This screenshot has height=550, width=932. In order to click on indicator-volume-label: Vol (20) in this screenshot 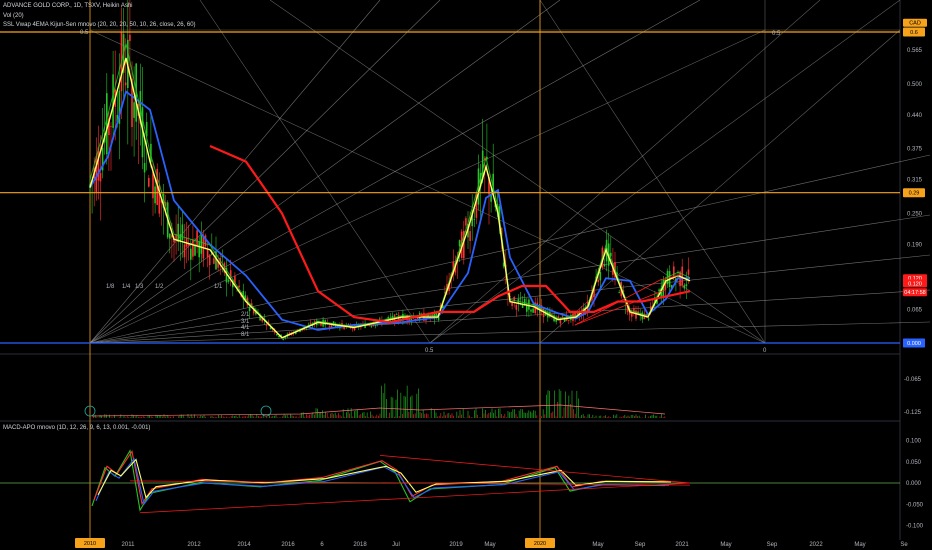, I will do `click(13, 16)`.